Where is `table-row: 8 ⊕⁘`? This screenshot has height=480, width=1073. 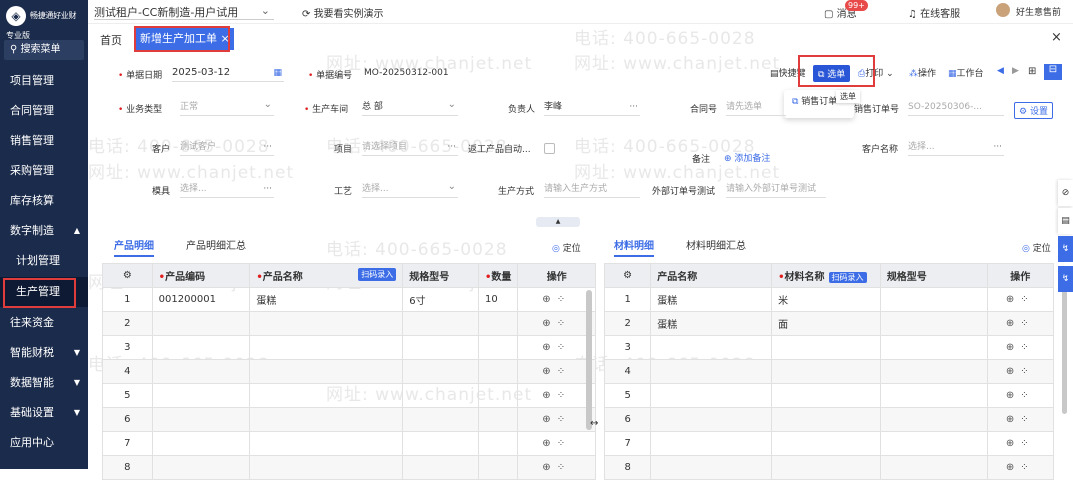
table-row: 8 ⊕⁘ is located at coordinates (829, 467).